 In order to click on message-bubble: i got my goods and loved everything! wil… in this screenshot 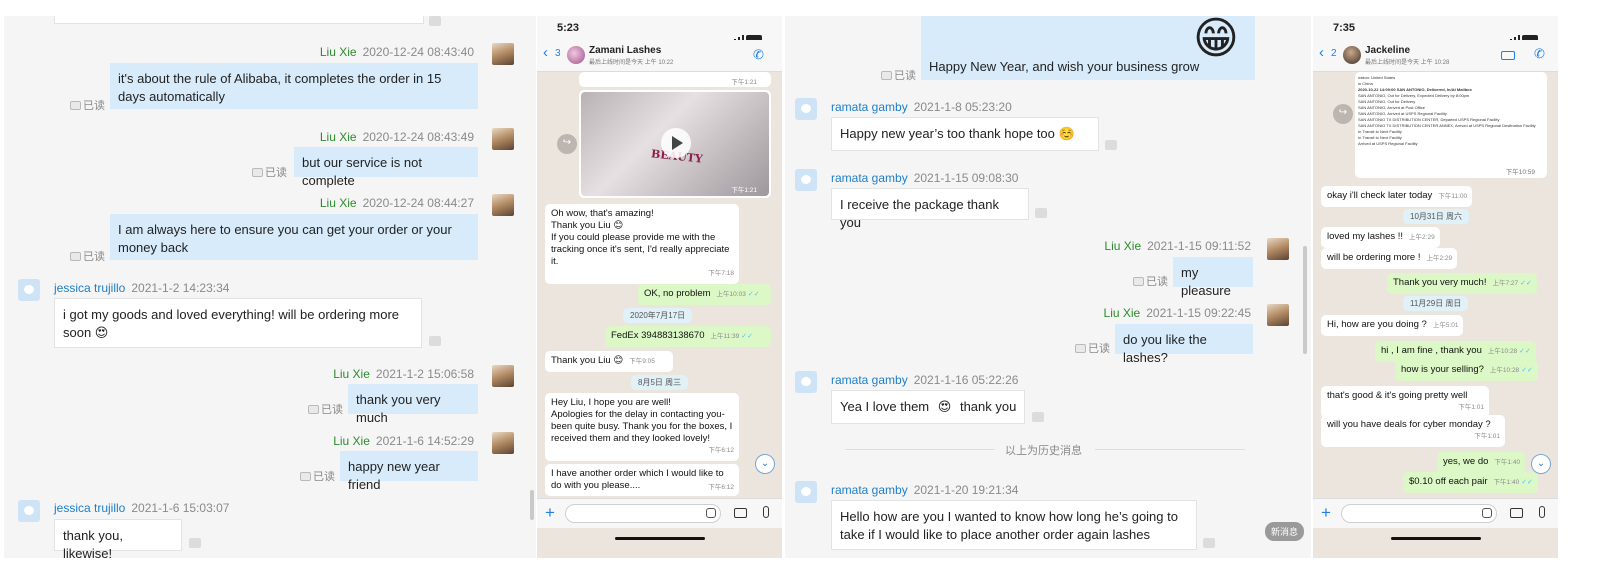, I will do `click(238, 323)`.